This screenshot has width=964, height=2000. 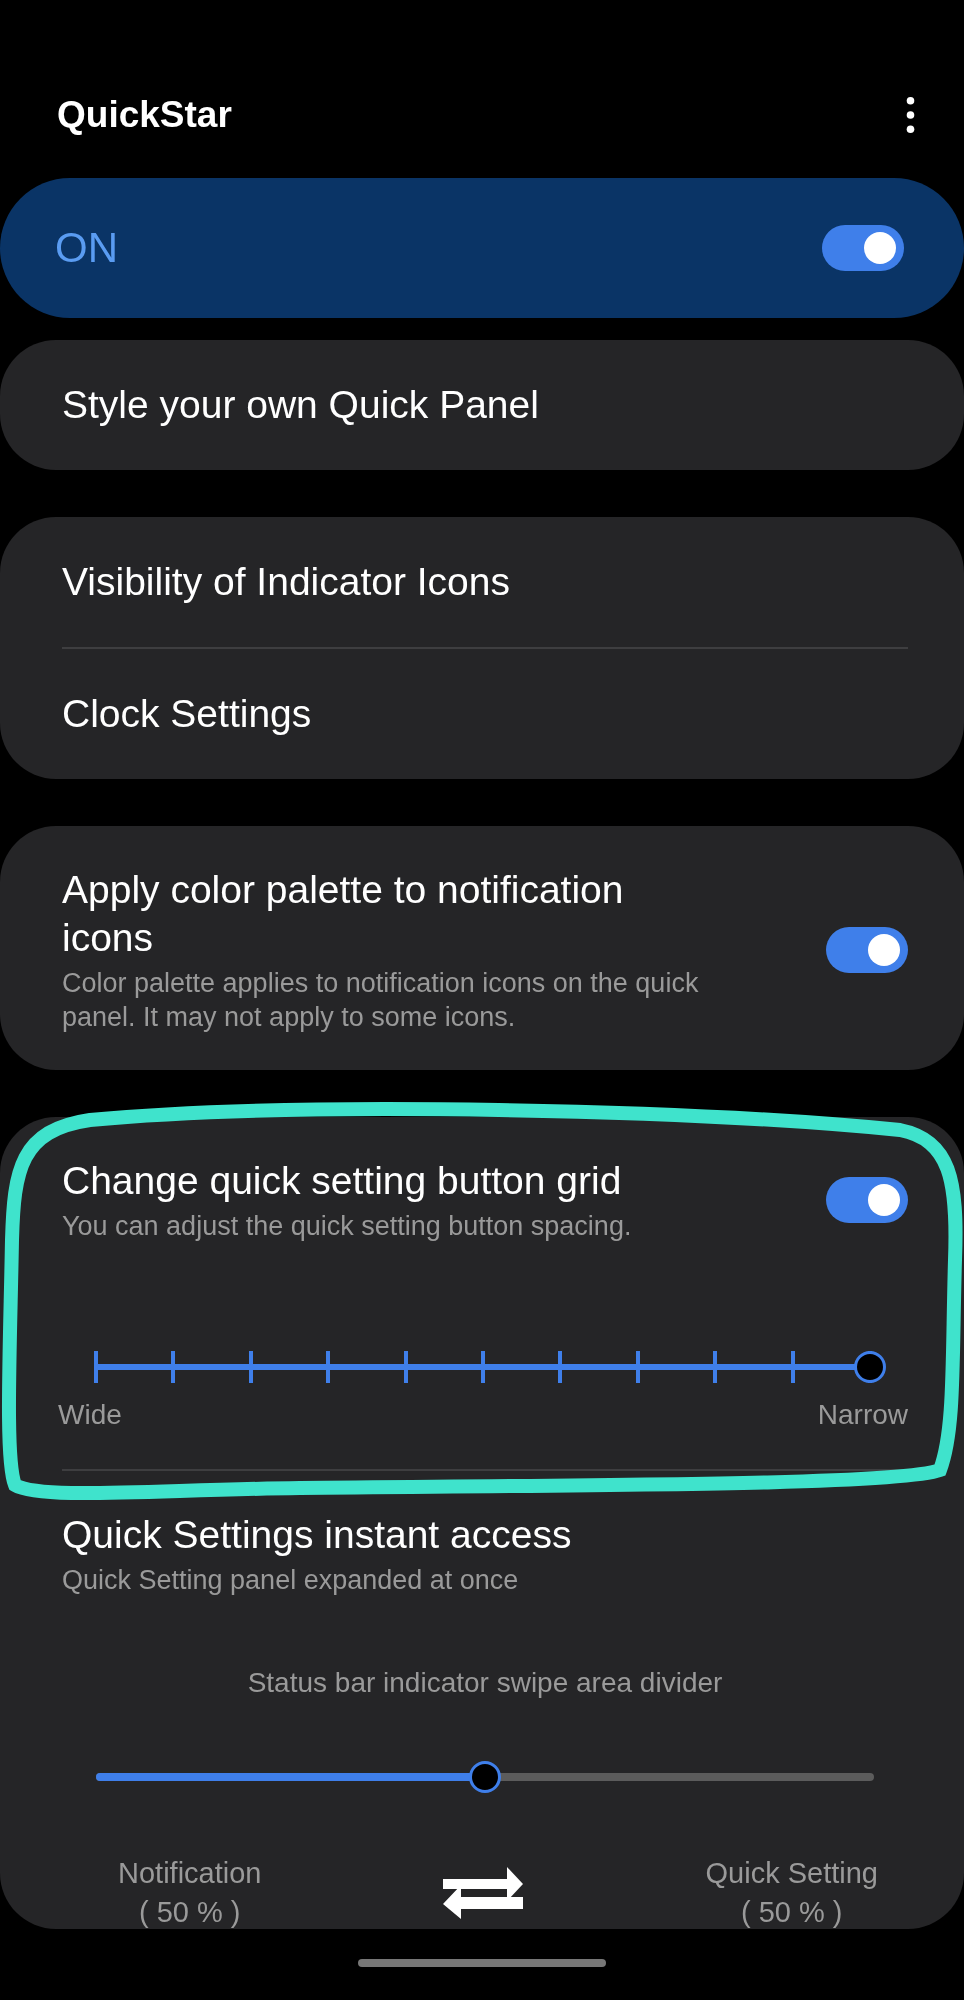 I want to click on master-switch-bar: ON, so click(x=482, y=248).